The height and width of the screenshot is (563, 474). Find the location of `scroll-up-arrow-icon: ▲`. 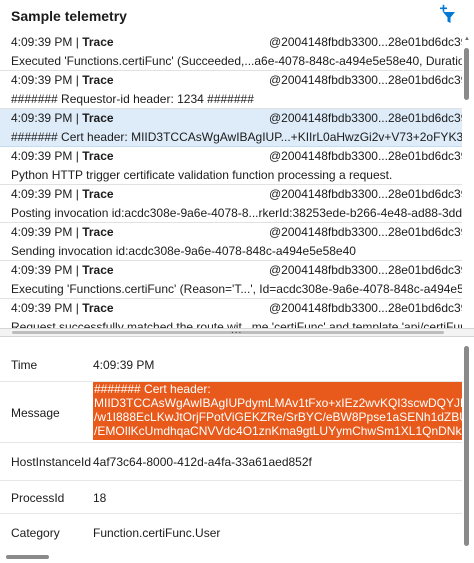

scroll-up-arrow-icon: ▲ is located at coordinates (467, 39).